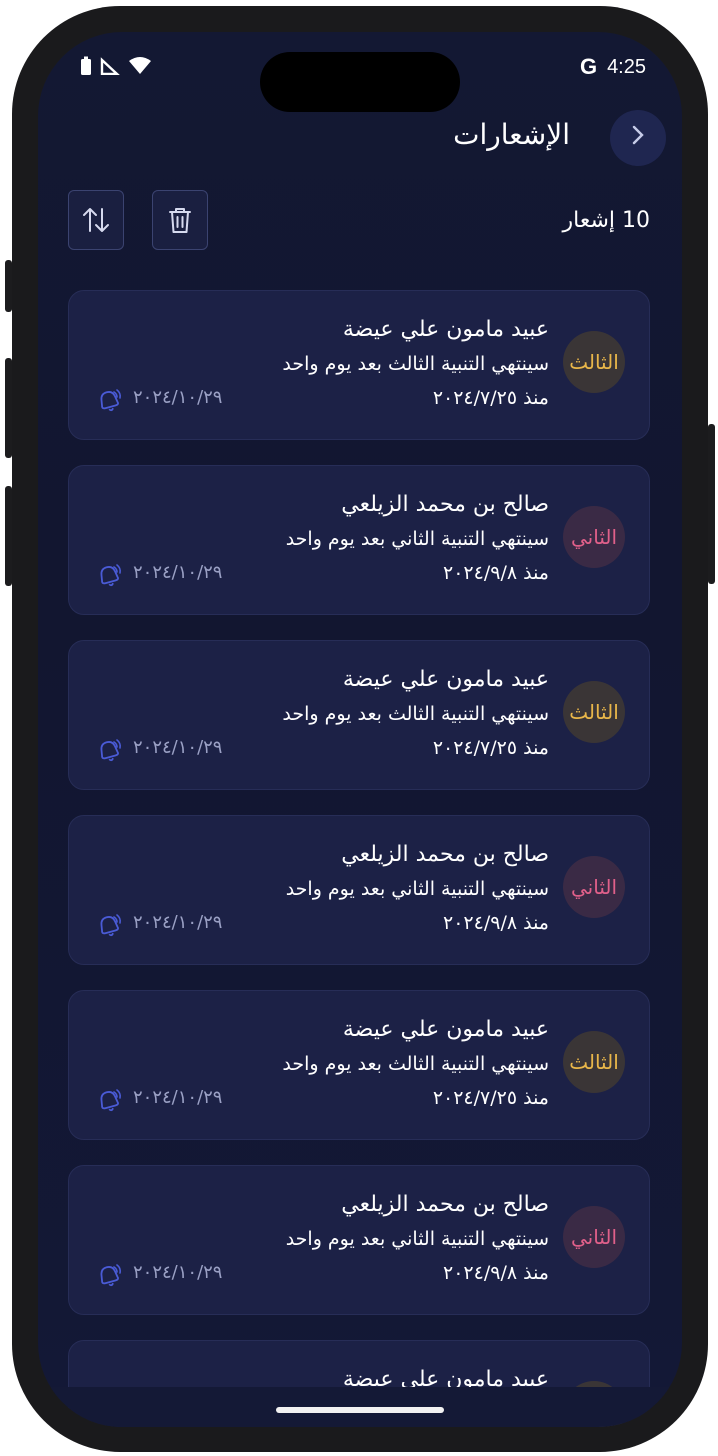 The height and width of the screenshot is (1456, 718). I want to click on clock: 4:25, so click(626, 66).